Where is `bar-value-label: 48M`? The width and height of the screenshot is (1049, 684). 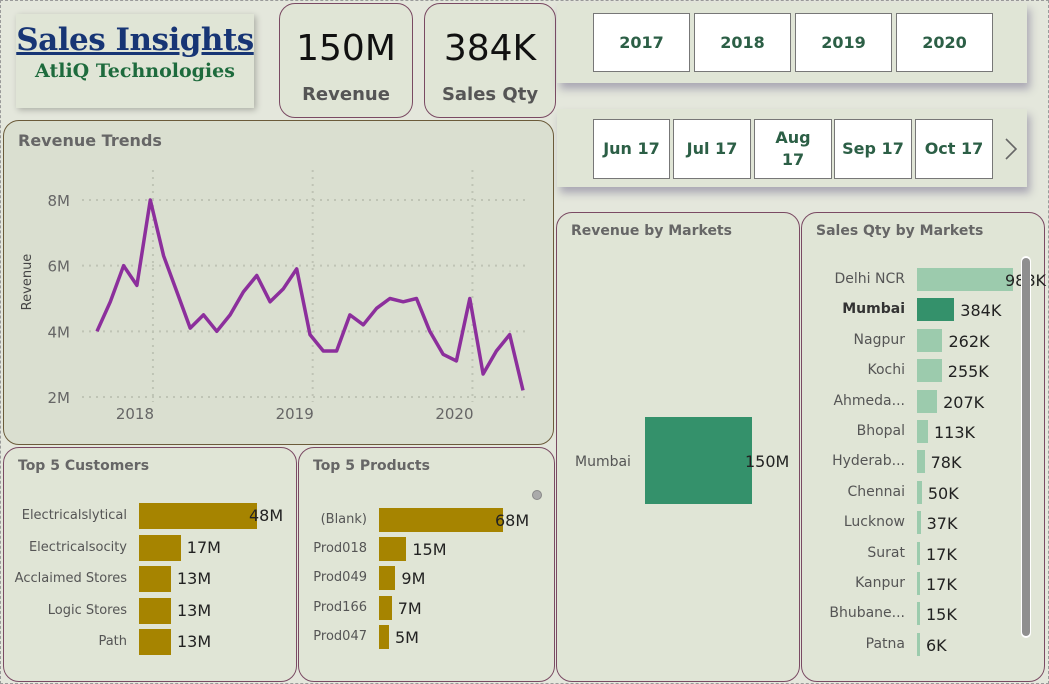
bar-value-label: 48M is located at coordinates (266, 515).